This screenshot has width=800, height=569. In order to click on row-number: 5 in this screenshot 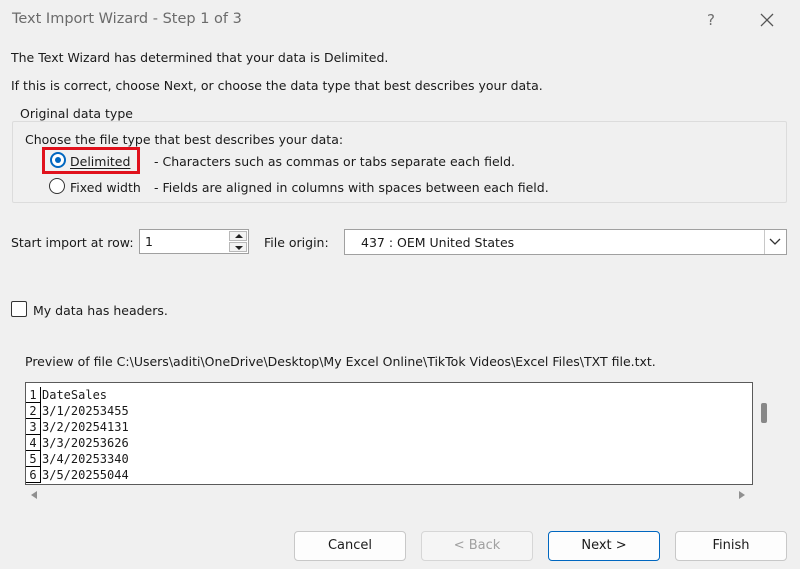, I will do `click(33, 459)`.